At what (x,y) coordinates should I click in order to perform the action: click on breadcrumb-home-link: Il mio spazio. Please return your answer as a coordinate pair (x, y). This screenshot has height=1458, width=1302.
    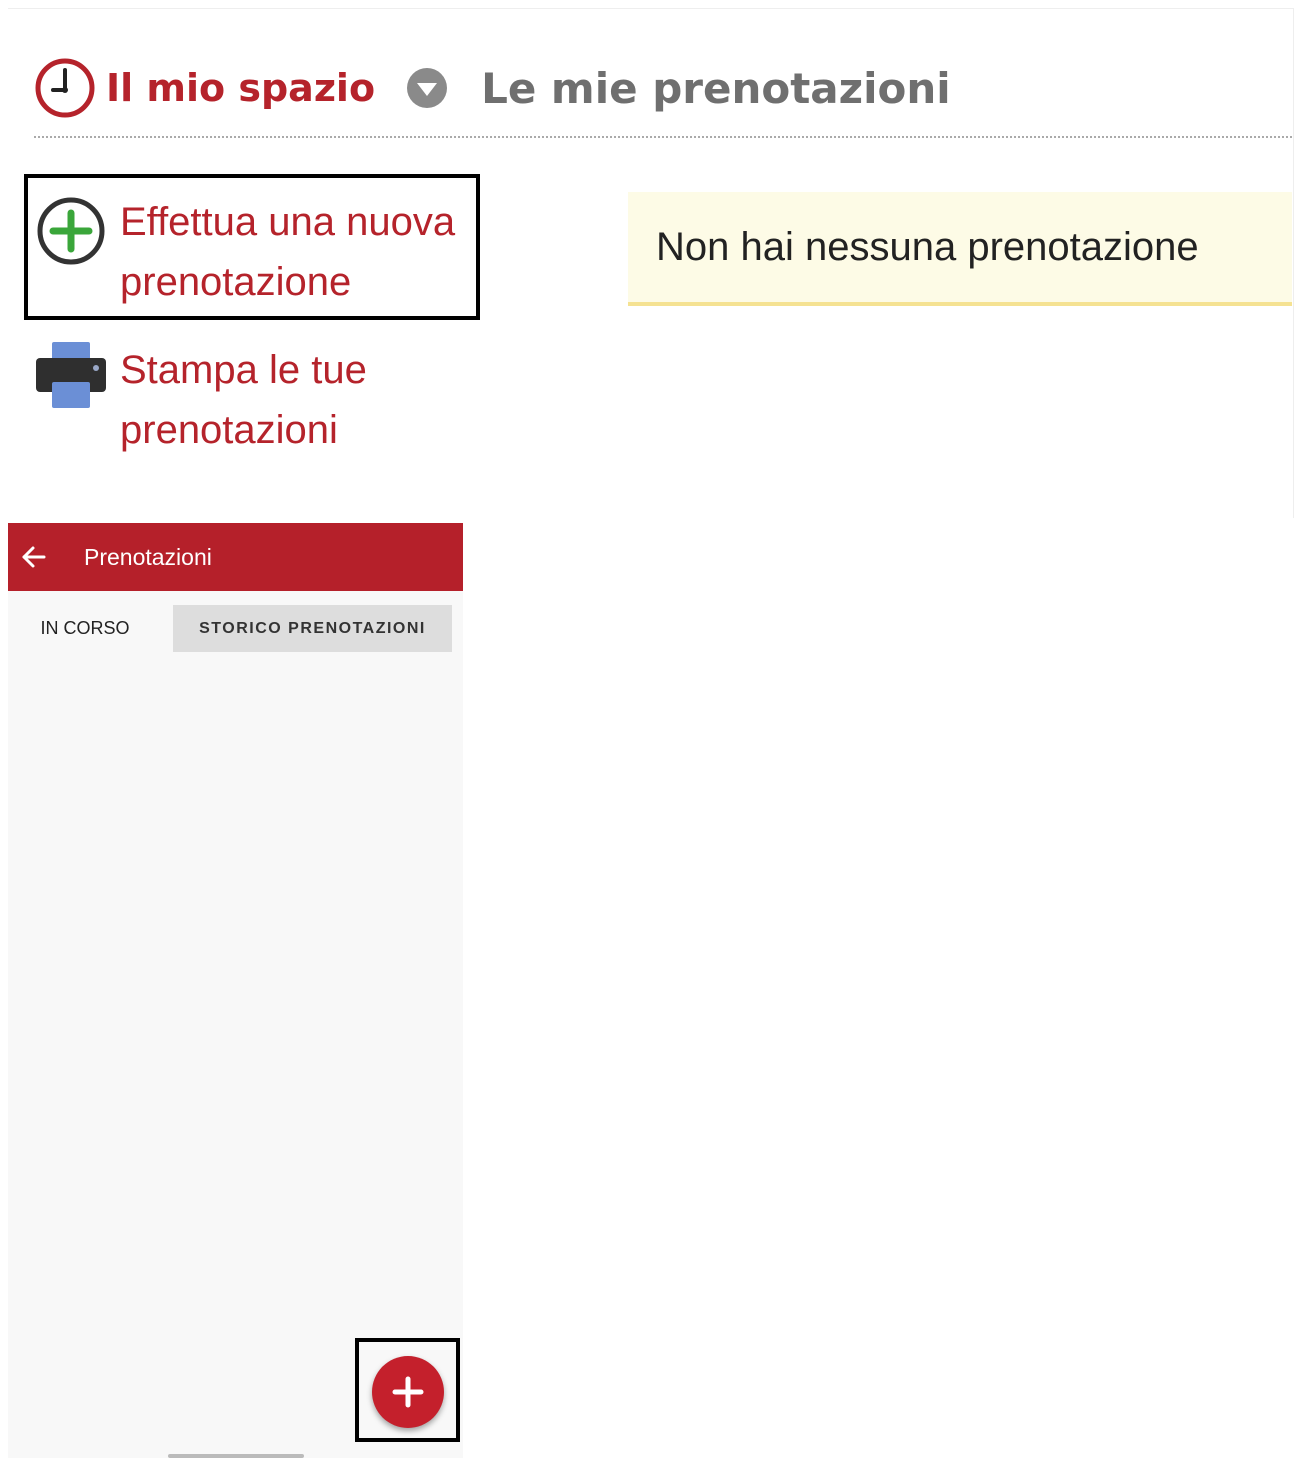
    Looking at the image, I should click on (204, 88).